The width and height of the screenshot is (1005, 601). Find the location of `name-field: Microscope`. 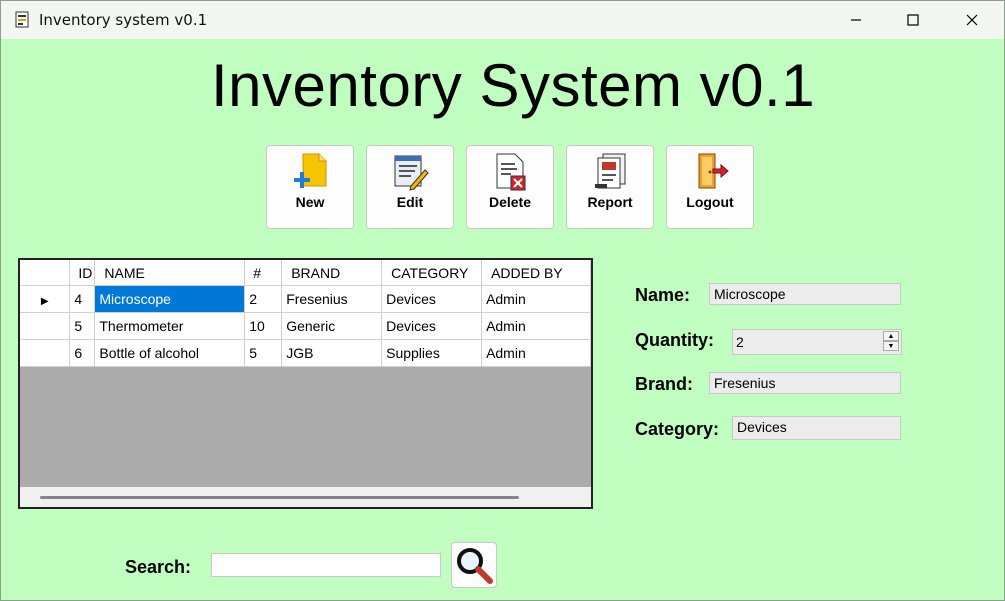

name-field: Microscope is located at coordinates (805, 294).